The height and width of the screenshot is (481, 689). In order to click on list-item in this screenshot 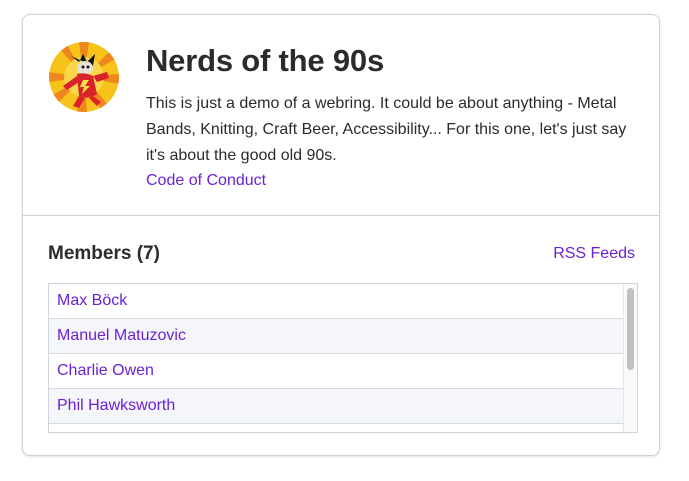, I will do `click(336, 428)`.